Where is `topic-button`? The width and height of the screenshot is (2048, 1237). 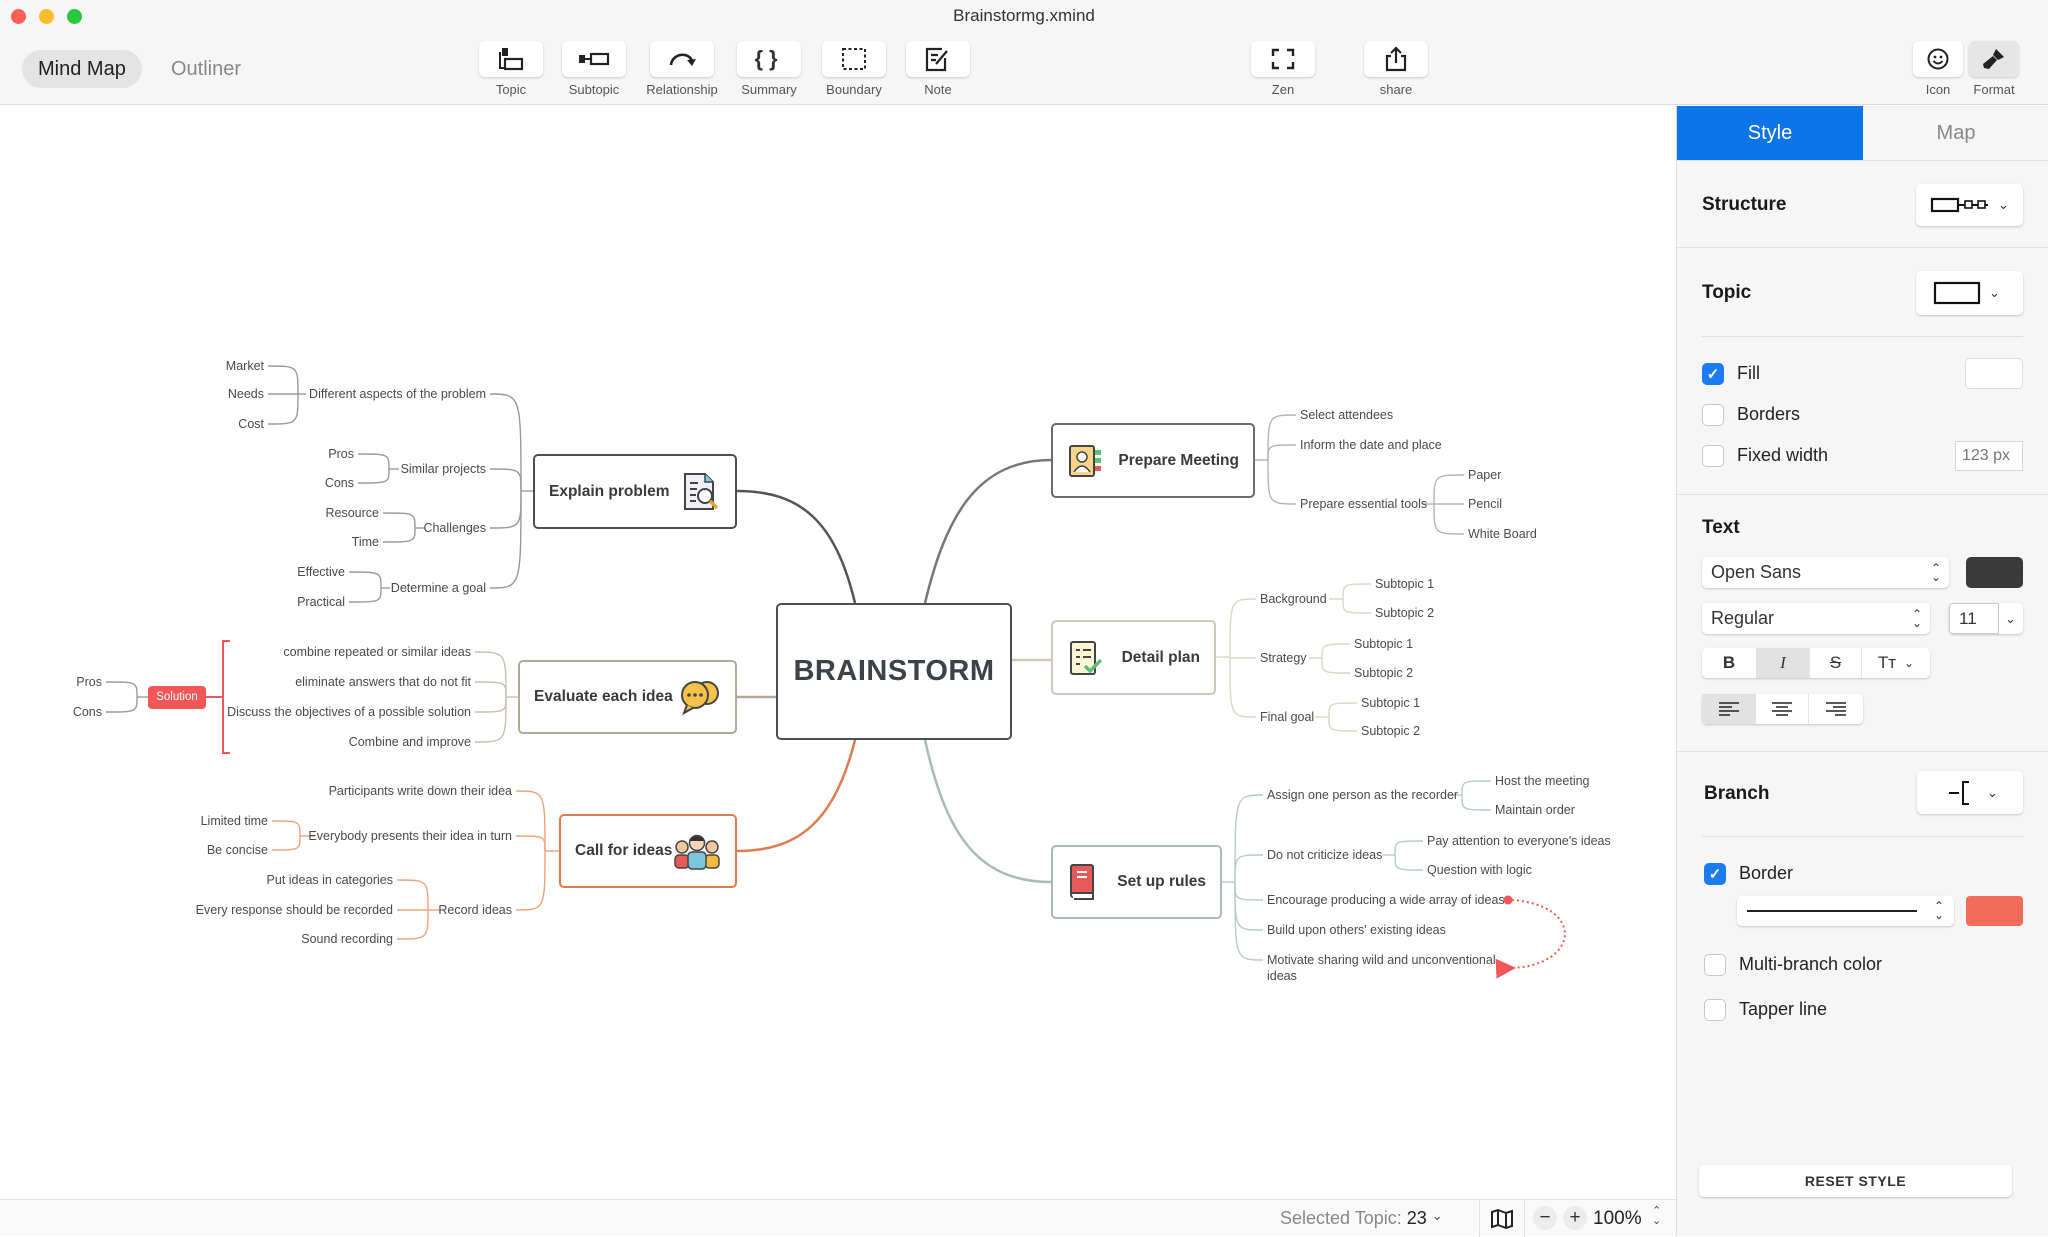 topic-button is located at coordinates (511, 59).